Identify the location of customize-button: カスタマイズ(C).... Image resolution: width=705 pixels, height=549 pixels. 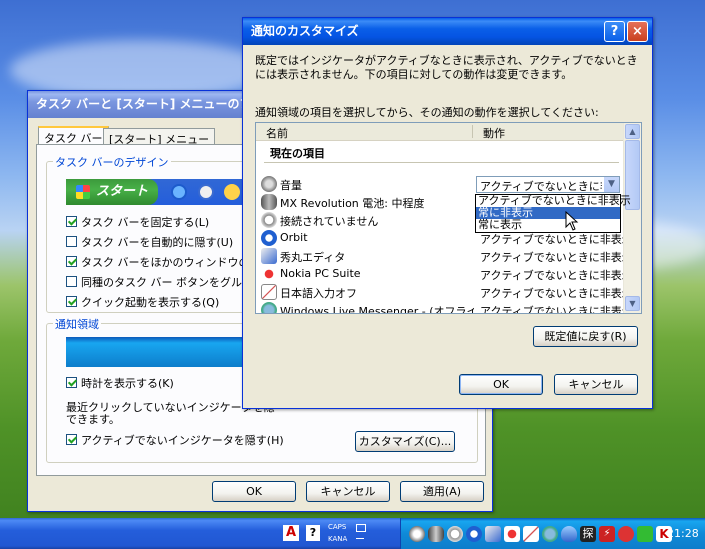
(405, 441).